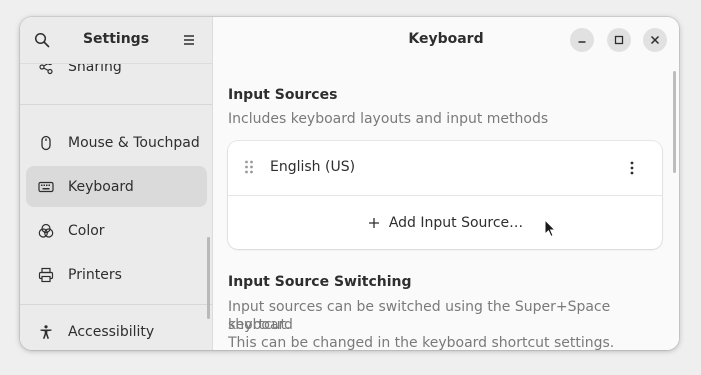 The image size is (701, 375). I want to click on close-button, so click(655, 40).